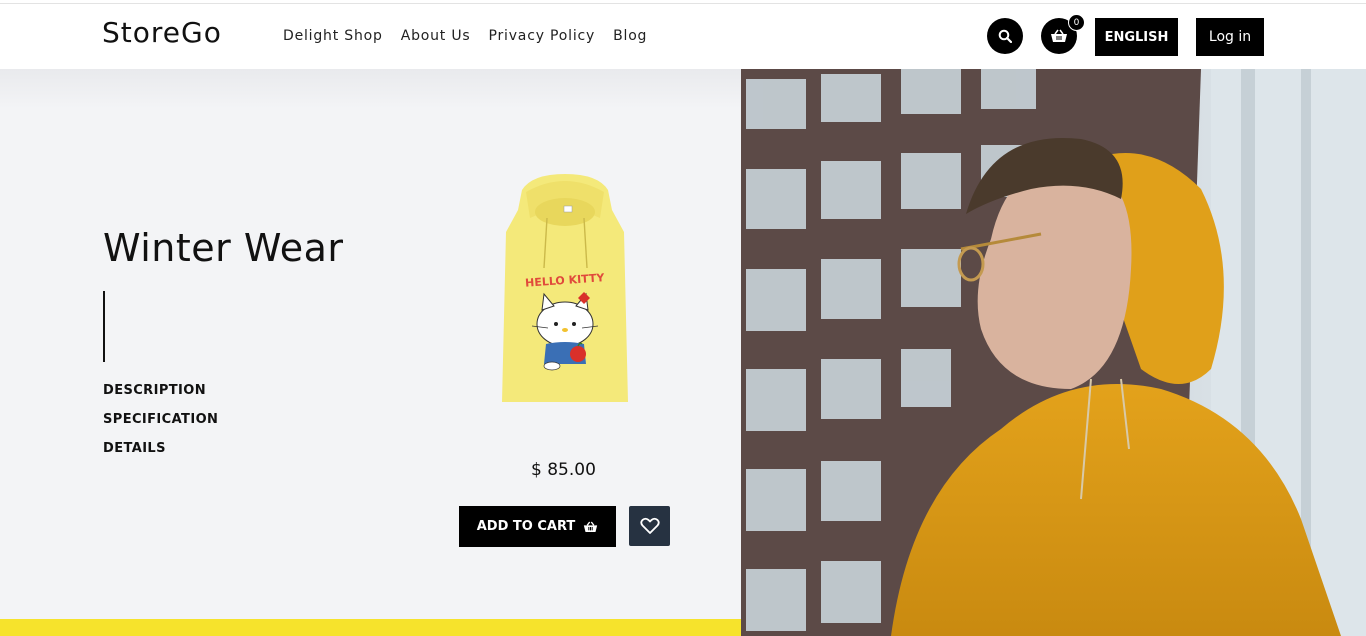 The image size is (1366, 636). Describe the element at coordinates (160, 448) in the screenshot. I see `tab-details: DETAILS` at that location.